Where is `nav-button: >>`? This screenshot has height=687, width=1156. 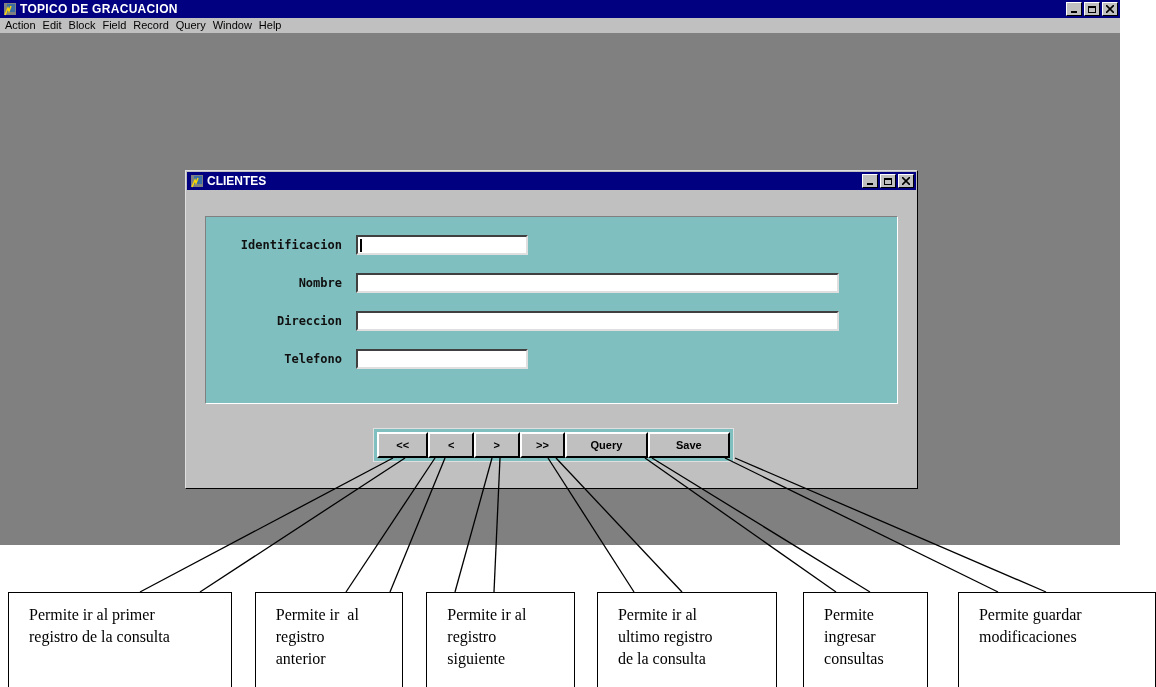 nav-button: >> is located at coordinates (542, 445).